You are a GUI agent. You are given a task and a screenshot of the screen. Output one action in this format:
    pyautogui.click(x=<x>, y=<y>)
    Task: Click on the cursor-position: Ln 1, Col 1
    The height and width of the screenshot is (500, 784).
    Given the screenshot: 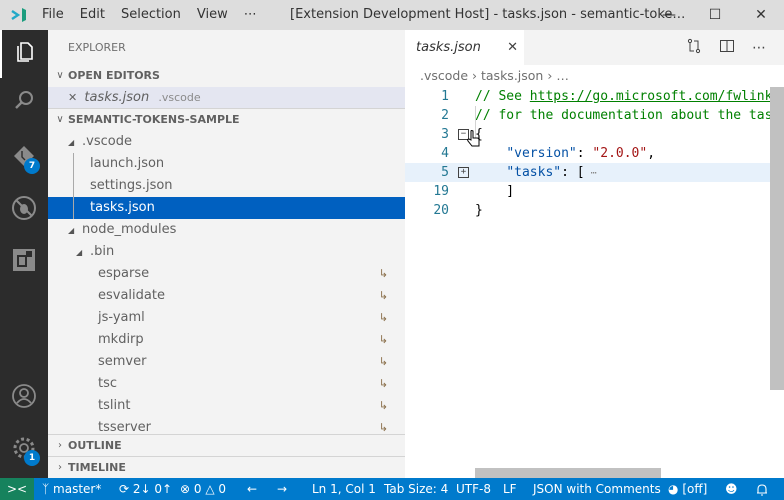 What is the action you would take?
    pyautogui.click(x=344, y=489)
    